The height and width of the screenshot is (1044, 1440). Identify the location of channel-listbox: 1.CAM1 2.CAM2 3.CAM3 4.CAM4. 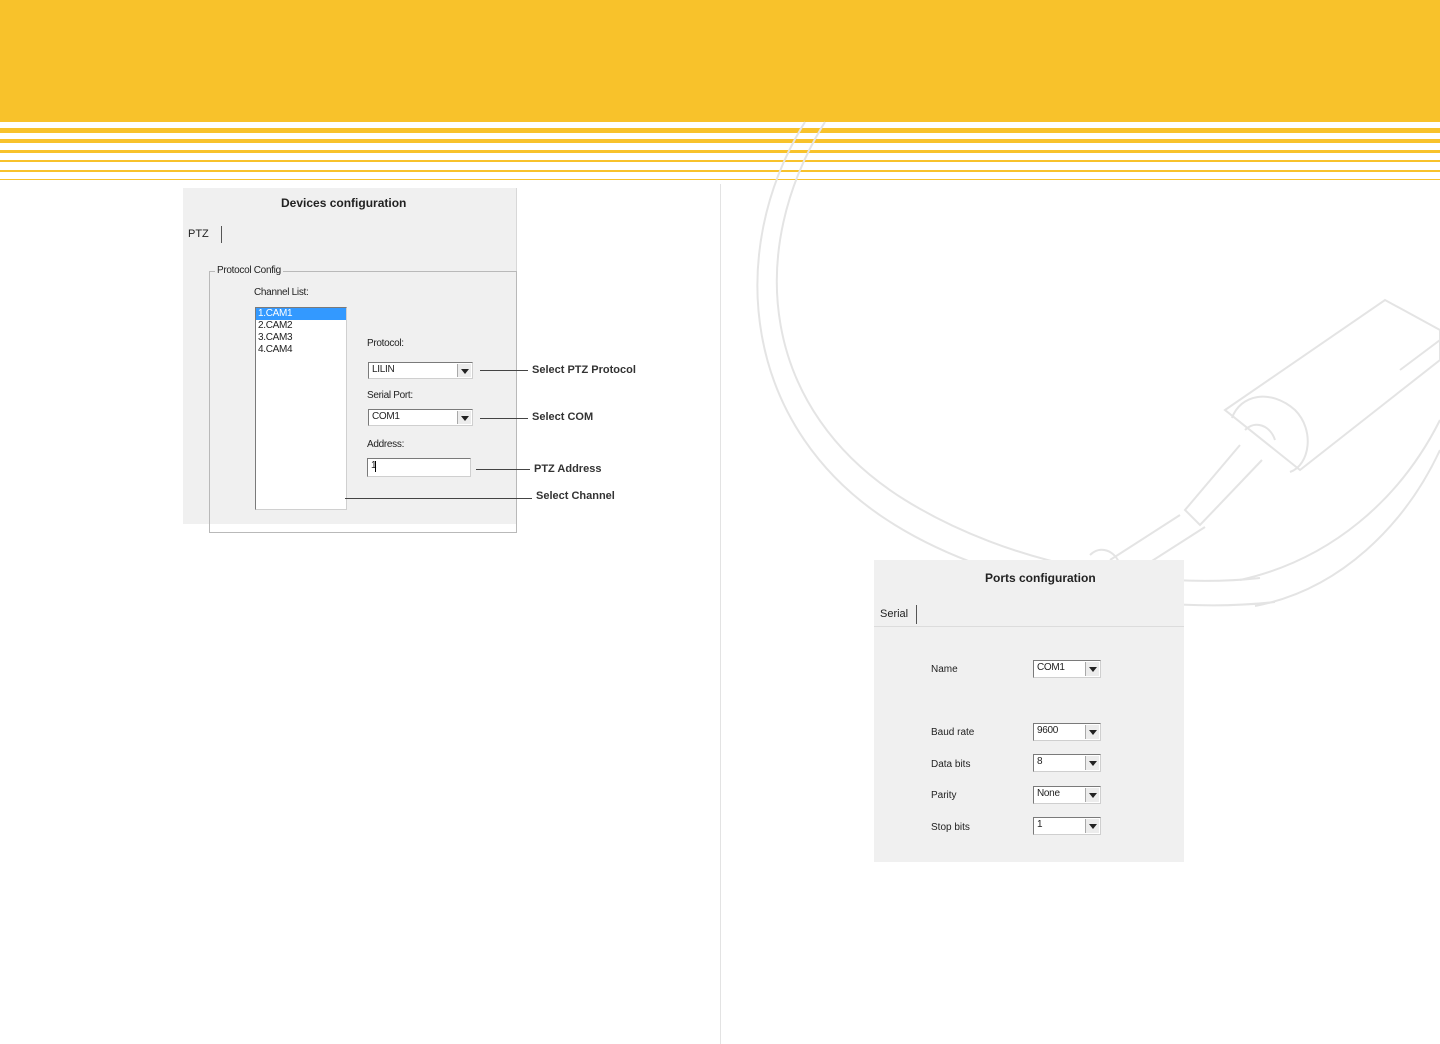
(301, 408).